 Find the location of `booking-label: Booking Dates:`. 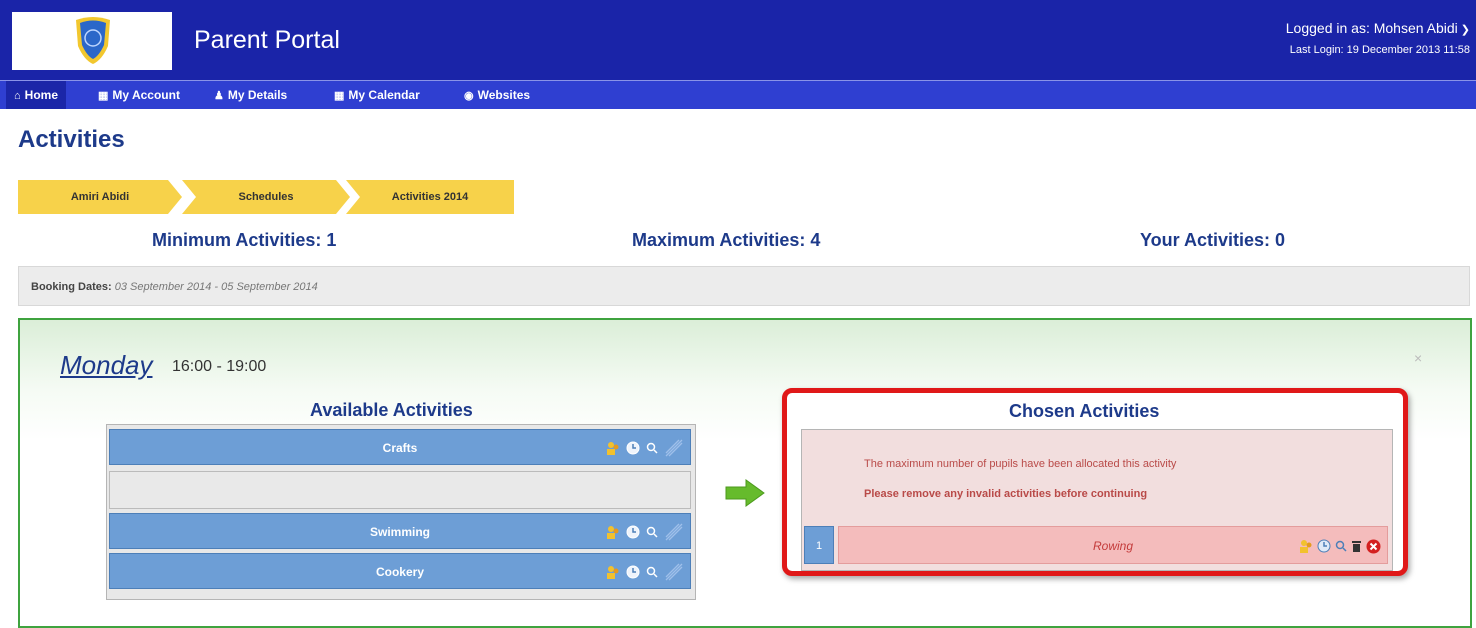

booking-label: Booking Dates: is located at coordinates (71, 287).